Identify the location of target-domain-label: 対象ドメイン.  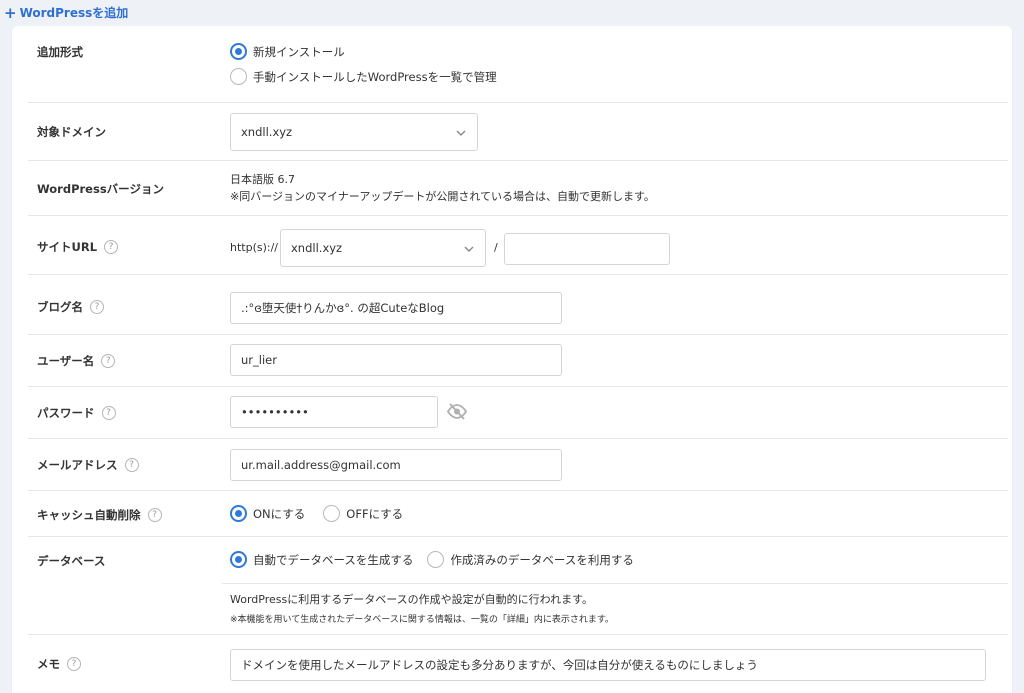
(71, 132).